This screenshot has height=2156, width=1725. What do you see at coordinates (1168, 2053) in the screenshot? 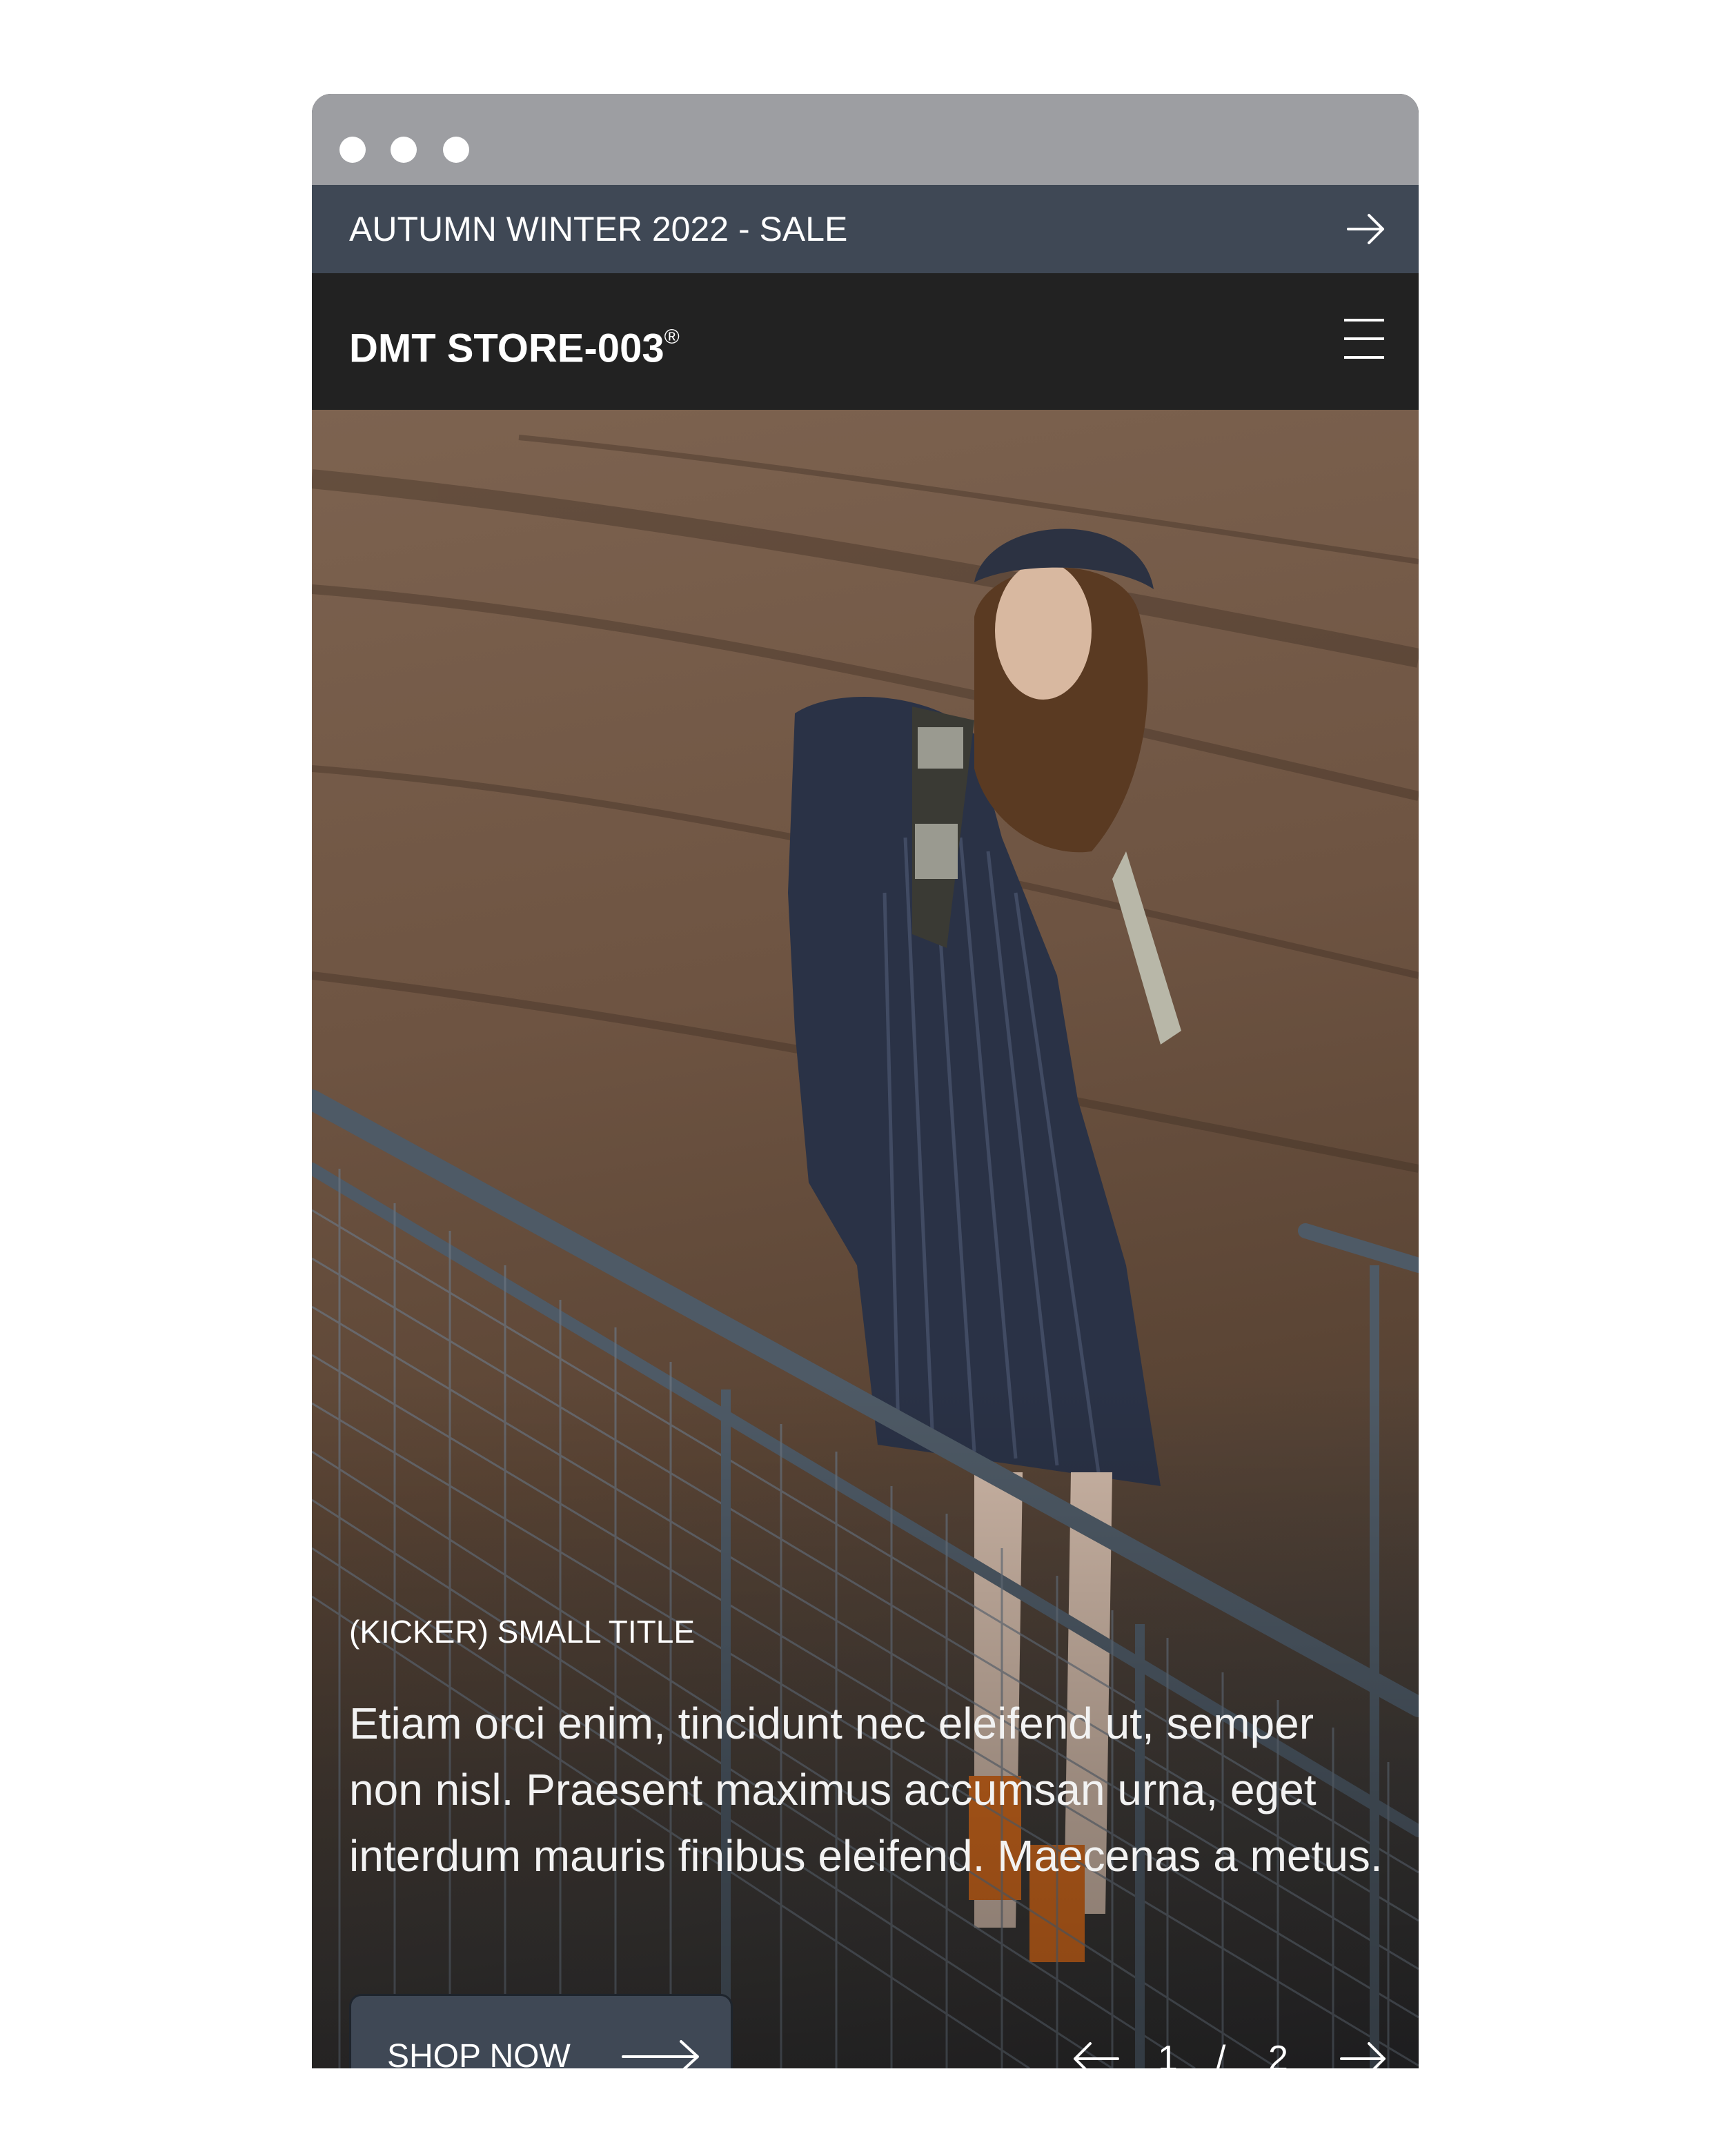
I see `pager-current: 1` at bounding box center [1168, 2053].